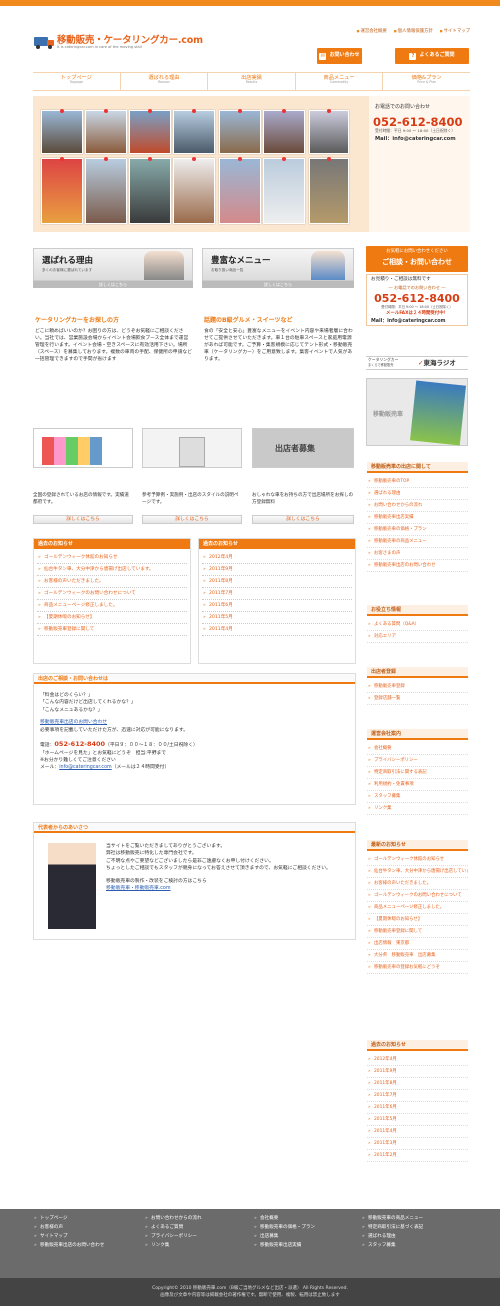 The height and width of the screenshot is (1306, 500). I want to click on side-sec4-item: リンク集, so click(417, 809).